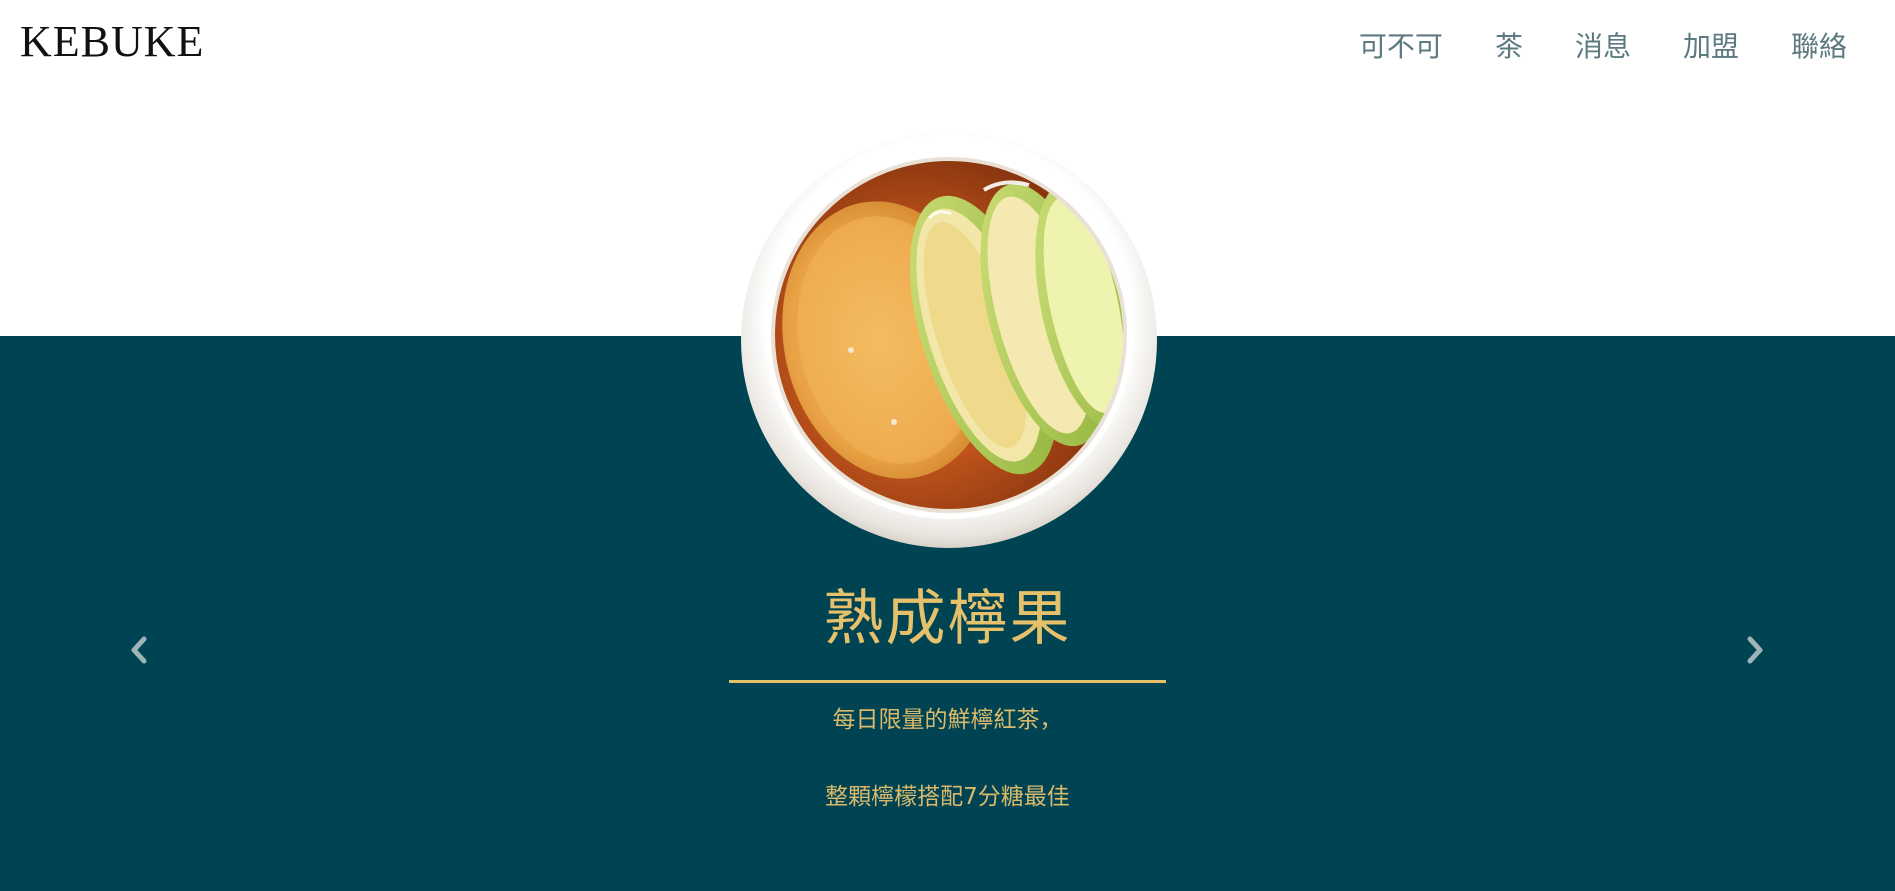  Describe the element at coordinates (1603, 47) in the screenshot. I see `nav-item-news: 消息` at that location.